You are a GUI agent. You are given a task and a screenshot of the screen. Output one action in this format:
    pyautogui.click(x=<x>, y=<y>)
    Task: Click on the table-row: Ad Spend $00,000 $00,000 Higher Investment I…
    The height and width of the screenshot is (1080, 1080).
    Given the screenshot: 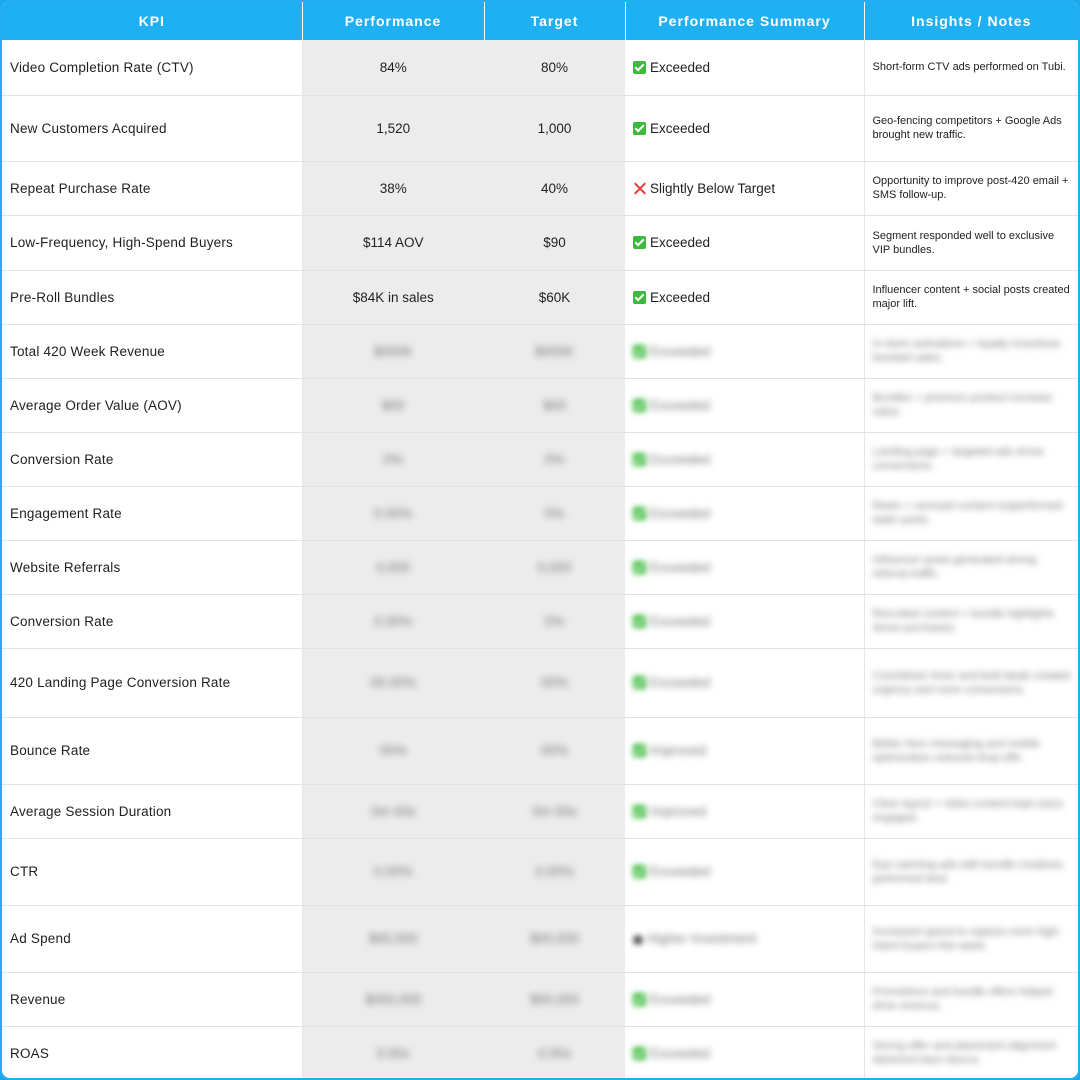 What is the action you would take?
    pyautogui.click(x=540, y=939)
    